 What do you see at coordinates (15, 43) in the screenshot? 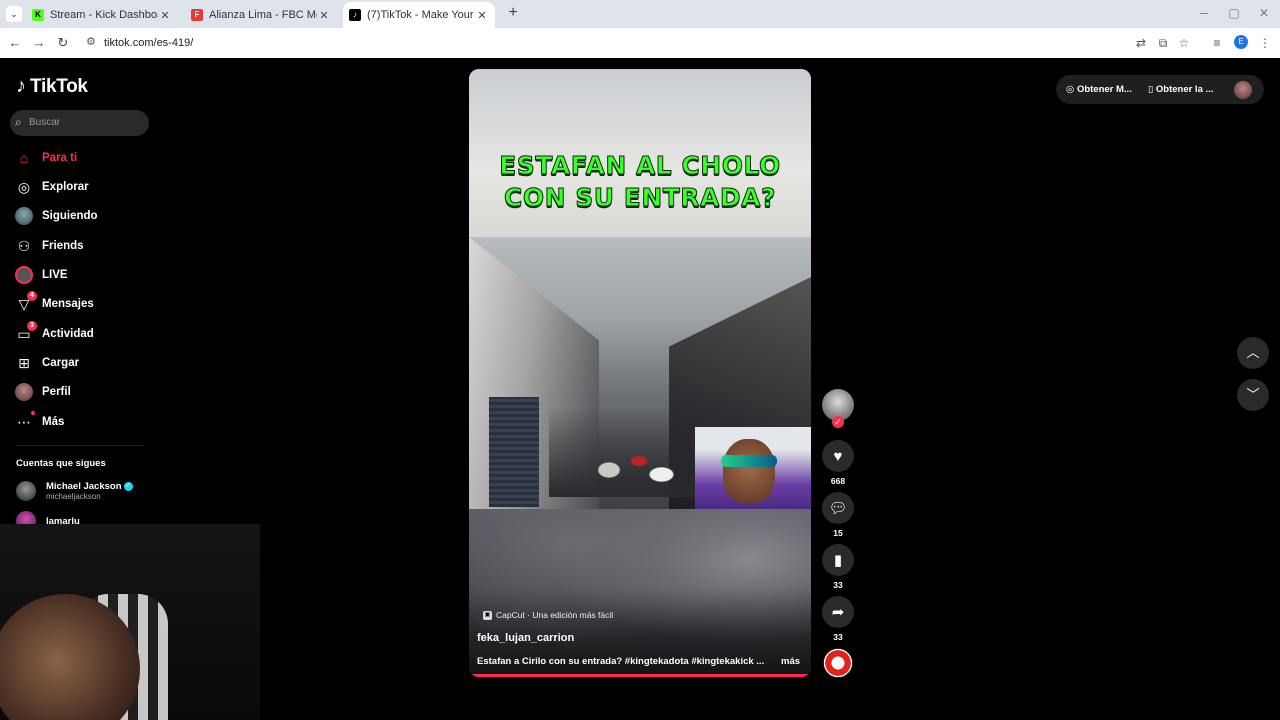
I see `back-icon: ←` at bounding box center [15, 43].